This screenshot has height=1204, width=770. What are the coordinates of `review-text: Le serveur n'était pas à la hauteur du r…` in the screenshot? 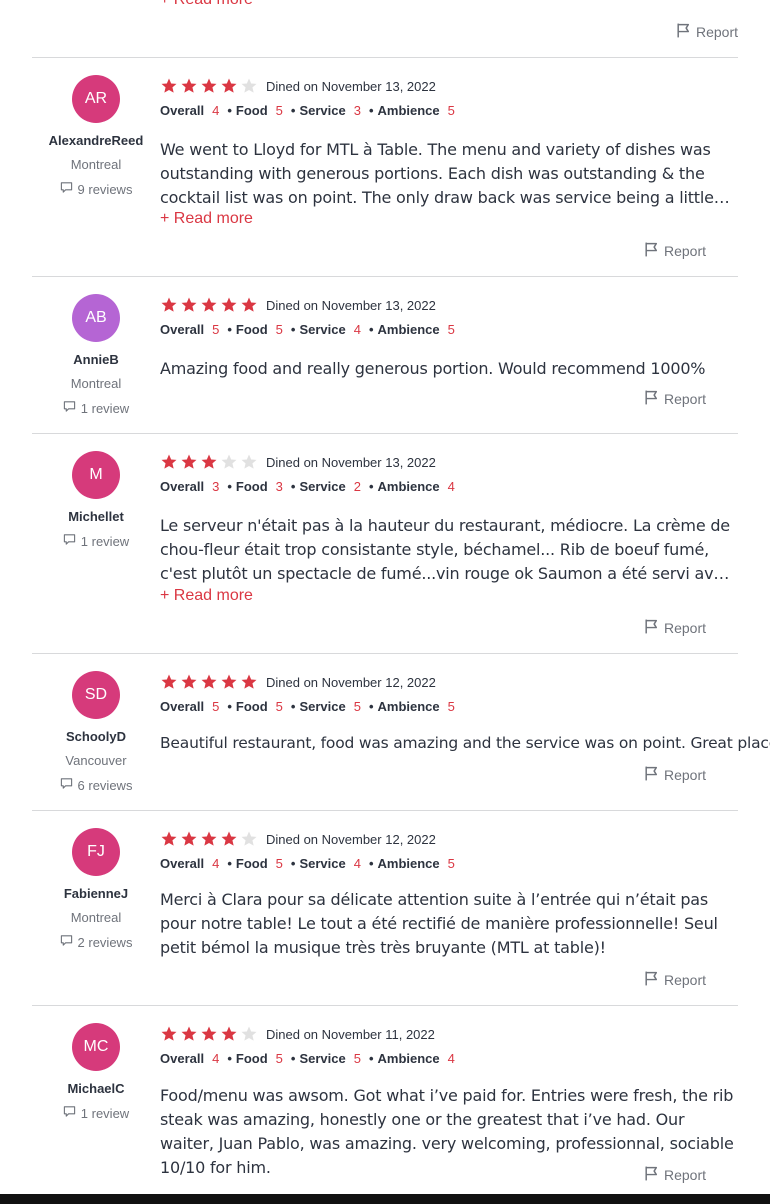 It's located at (446, 549).